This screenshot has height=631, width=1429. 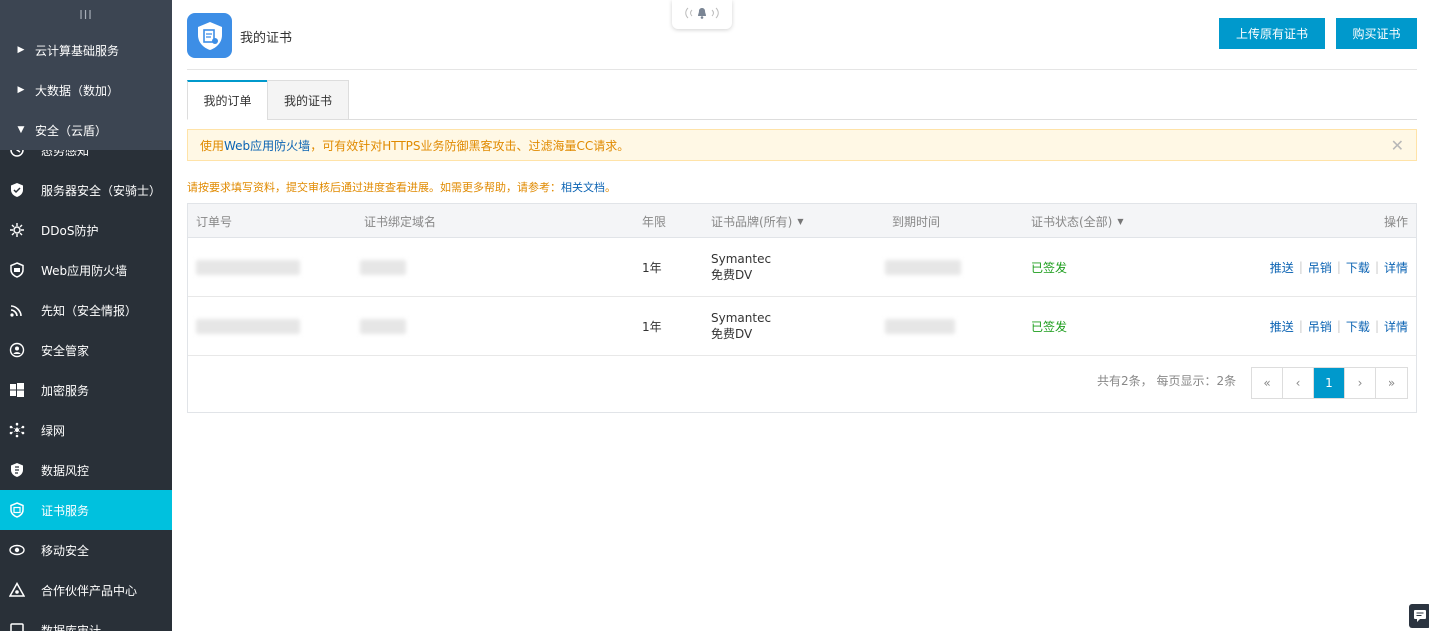 What do you see at coordinates (209, 35) in the screenshot?
I see `certificate-logo-icon` at bounding box center [209, 35].